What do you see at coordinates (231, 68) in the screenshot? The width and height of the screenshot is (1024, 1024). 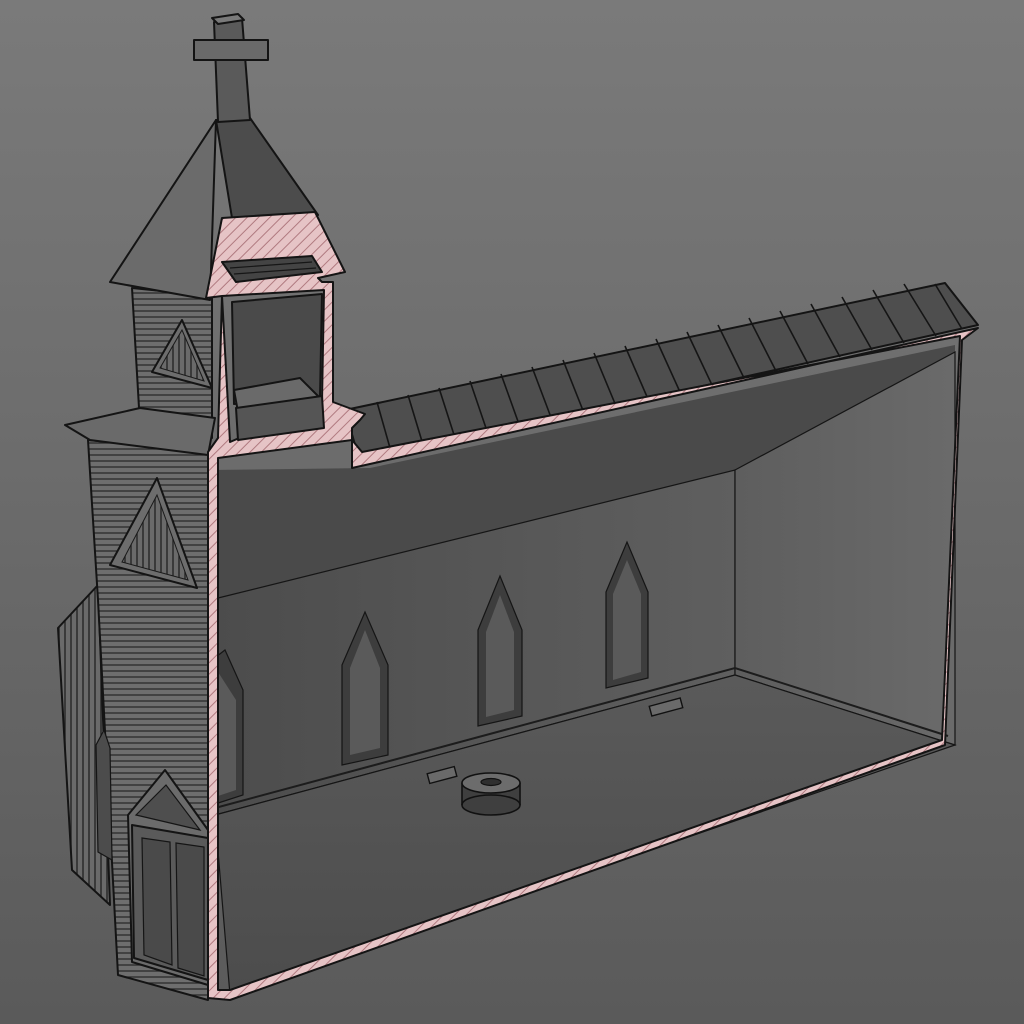 I see `cross-icon` at bounding box center [231, 68].